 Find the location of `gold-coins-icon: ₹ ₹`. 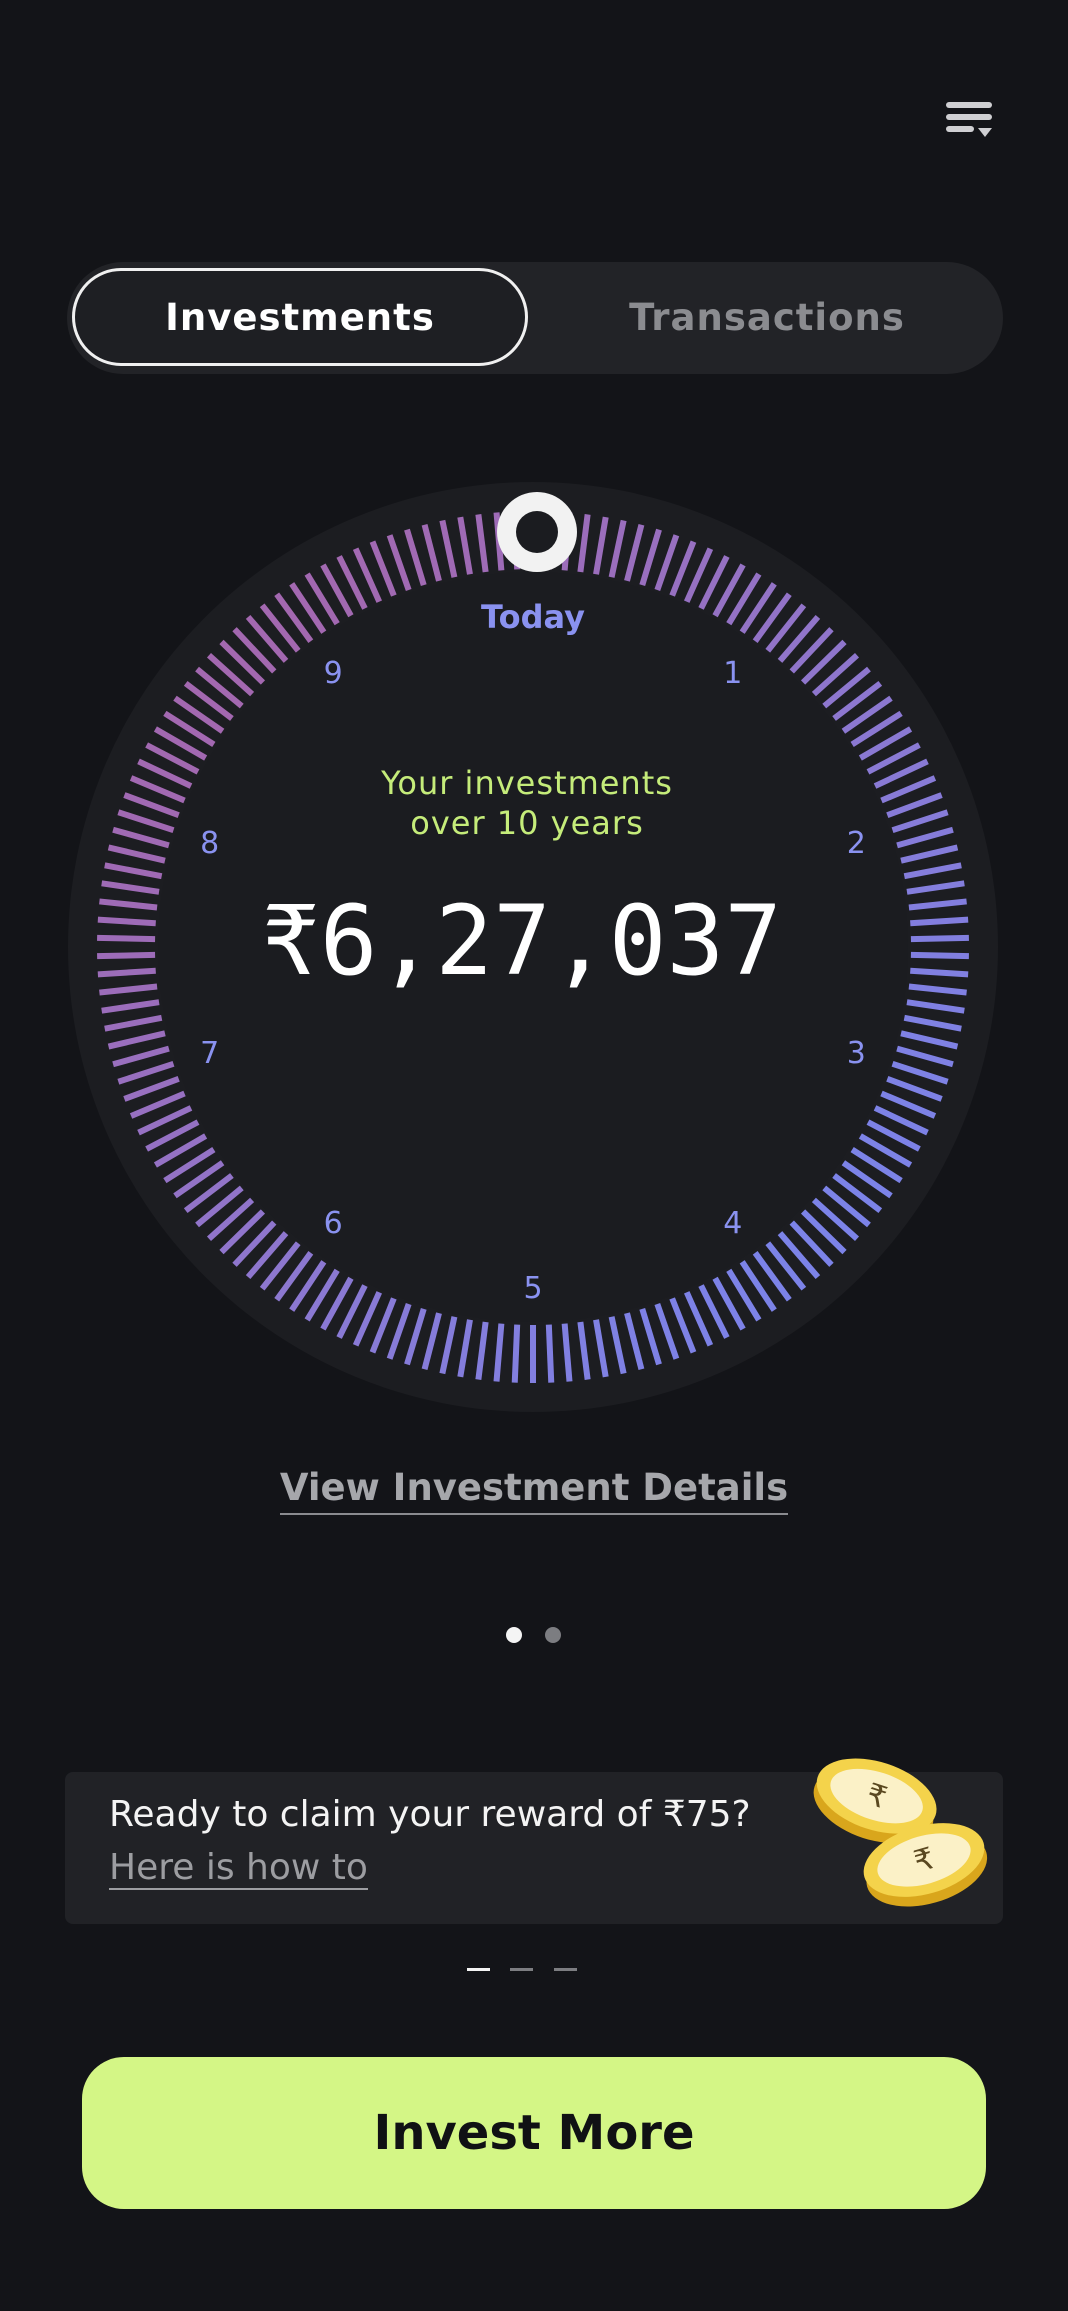

gold-coins-icon: ₹ ₹ is located at coordinates (900, 1832).